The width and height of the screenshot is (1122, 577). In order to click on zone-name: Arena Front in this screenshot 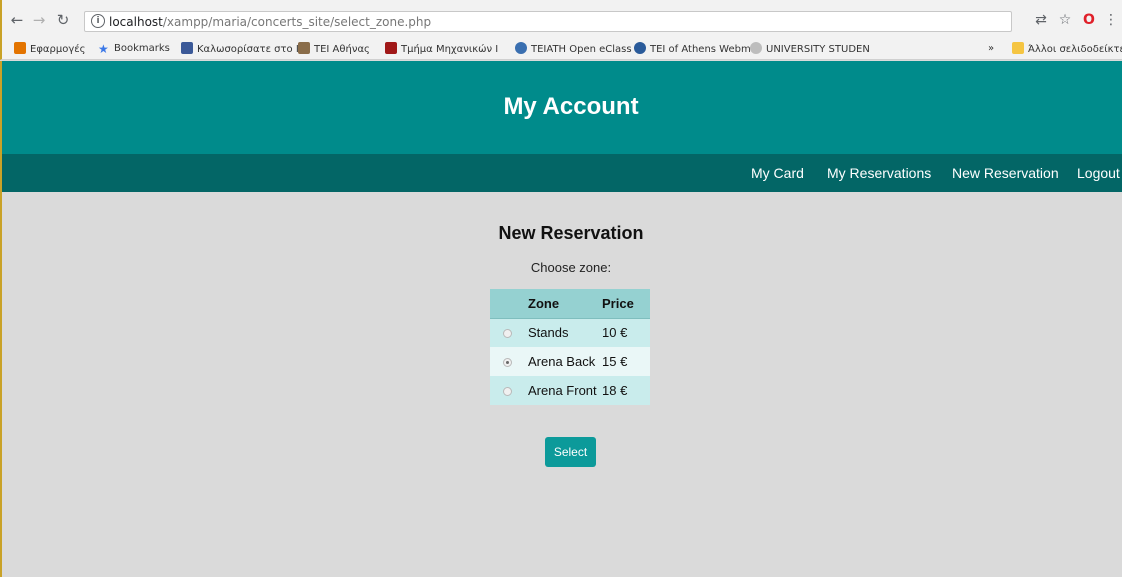, I will do `click(561, 390)`.